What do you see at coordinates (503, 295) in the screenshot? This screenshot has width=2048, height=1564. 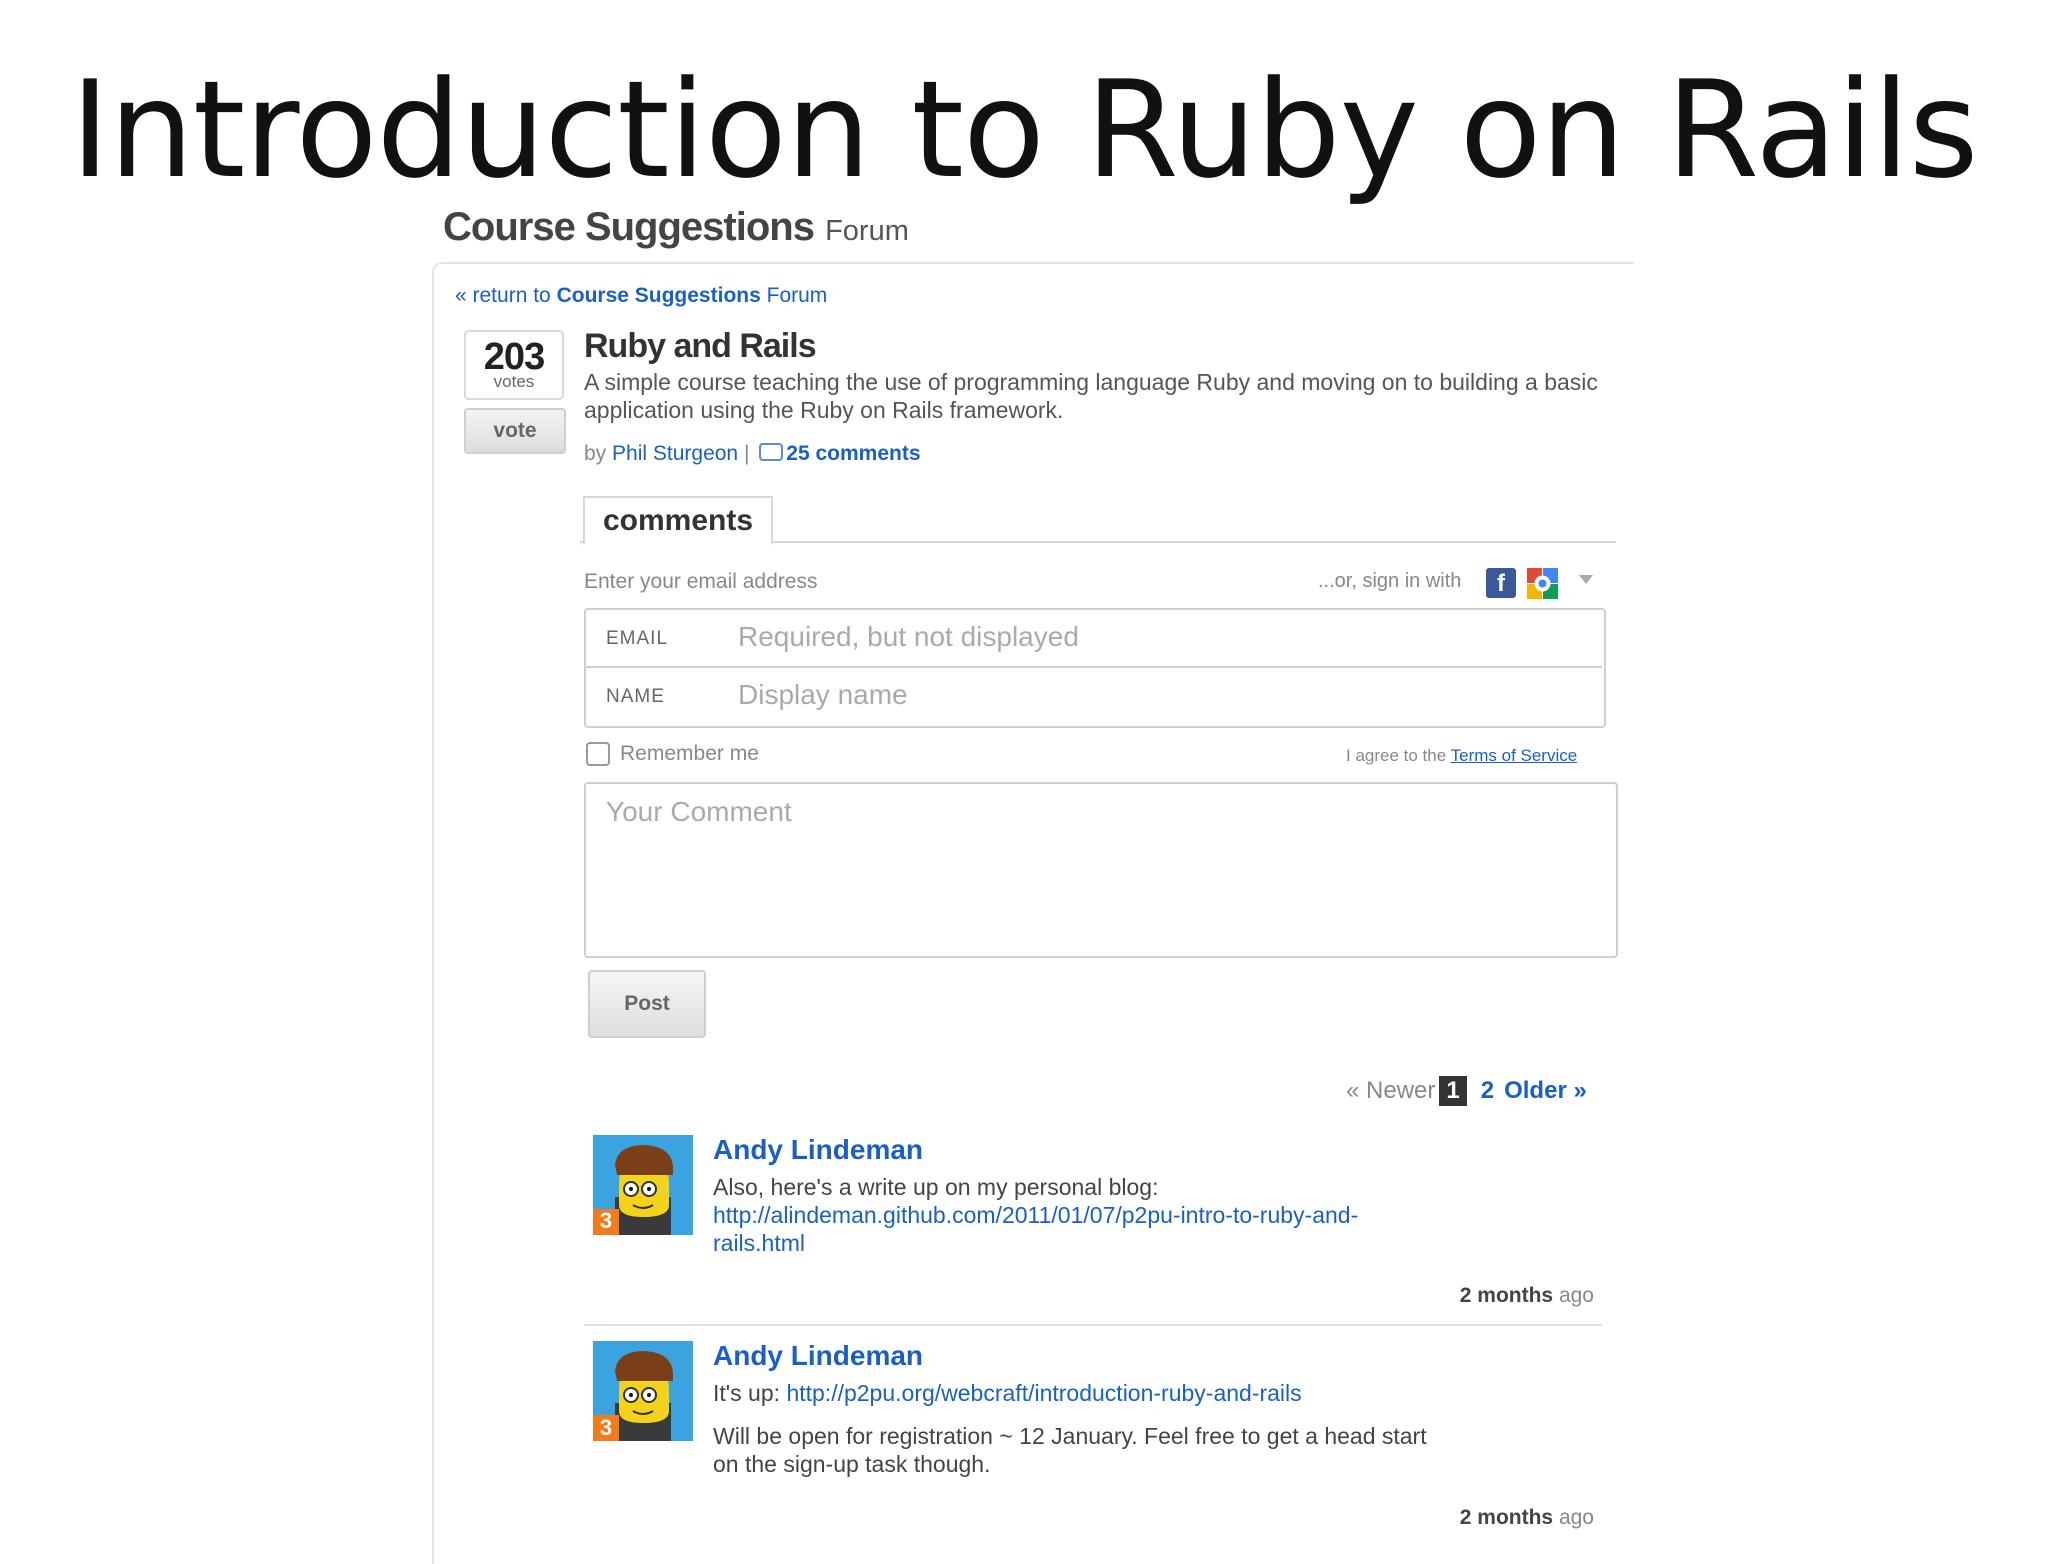 I see `back-link-prefix: « return to` at bounding box center [503, 295].